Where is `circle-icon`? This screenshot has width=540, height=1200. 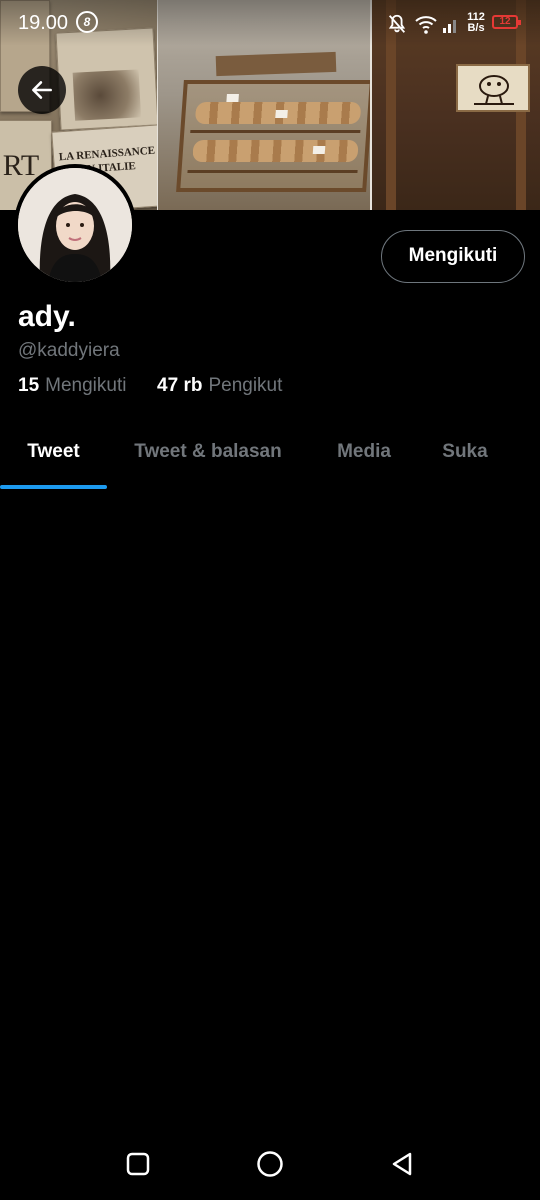
circle-icon is located at coordinates (270, 1164).